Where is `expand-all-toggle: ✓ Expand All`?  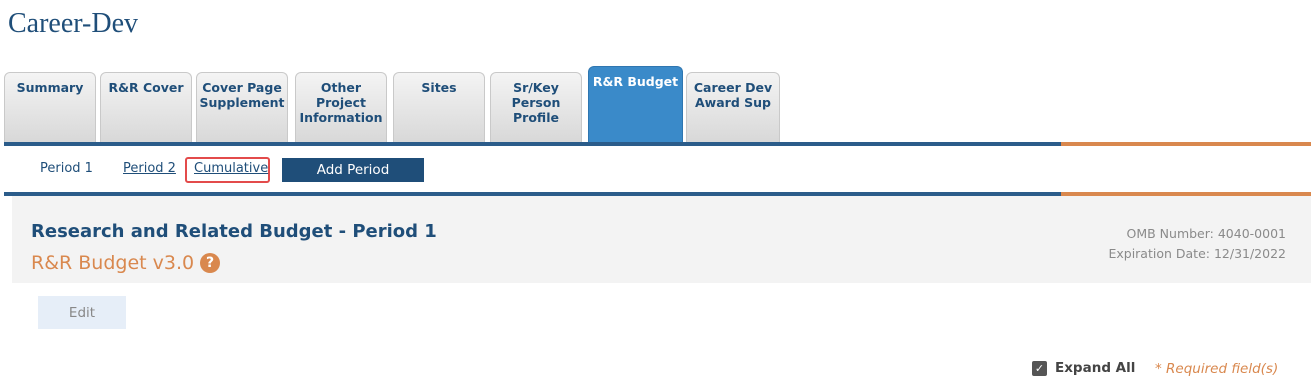
expand-all-toggle: ✓ Expand All is located at coordinates (1083, 368).